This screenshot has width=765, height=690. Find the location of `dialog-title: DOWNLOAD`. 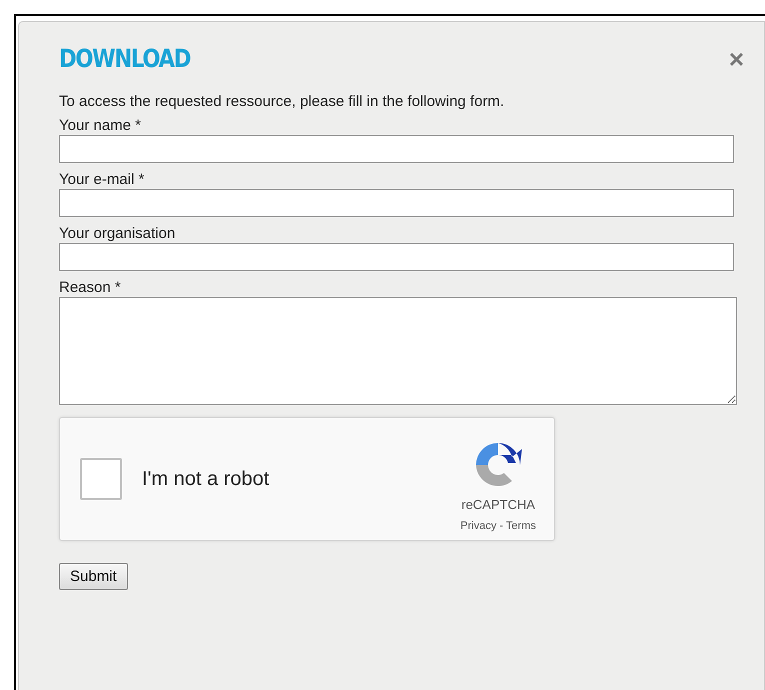

dialog-title: DOWNLOAD is located at coordinates (124, 58).